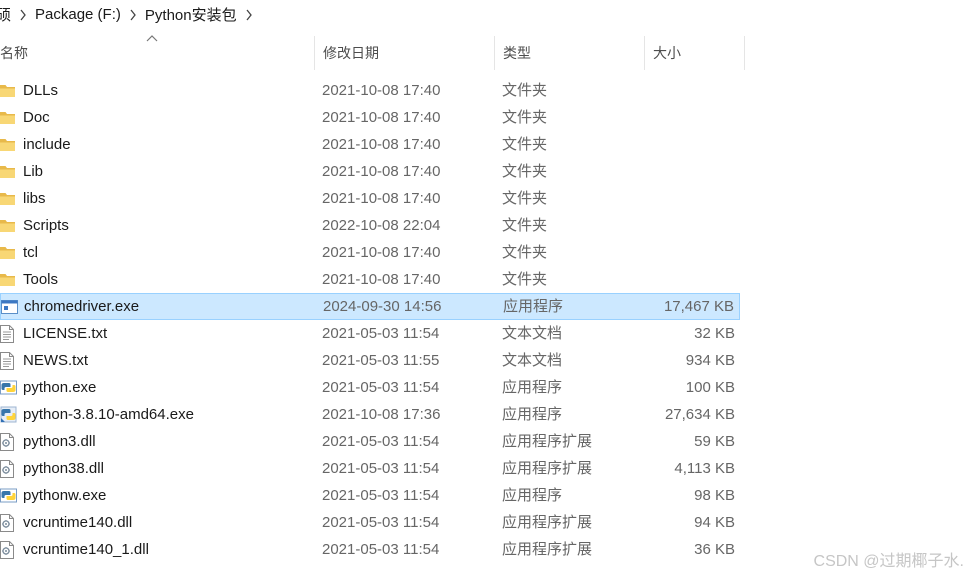 The height and width of the screenshot is (575, 970). I want to click on file-row: Lib 2021-10-08 17:40 文件夹, so click(370, 171).